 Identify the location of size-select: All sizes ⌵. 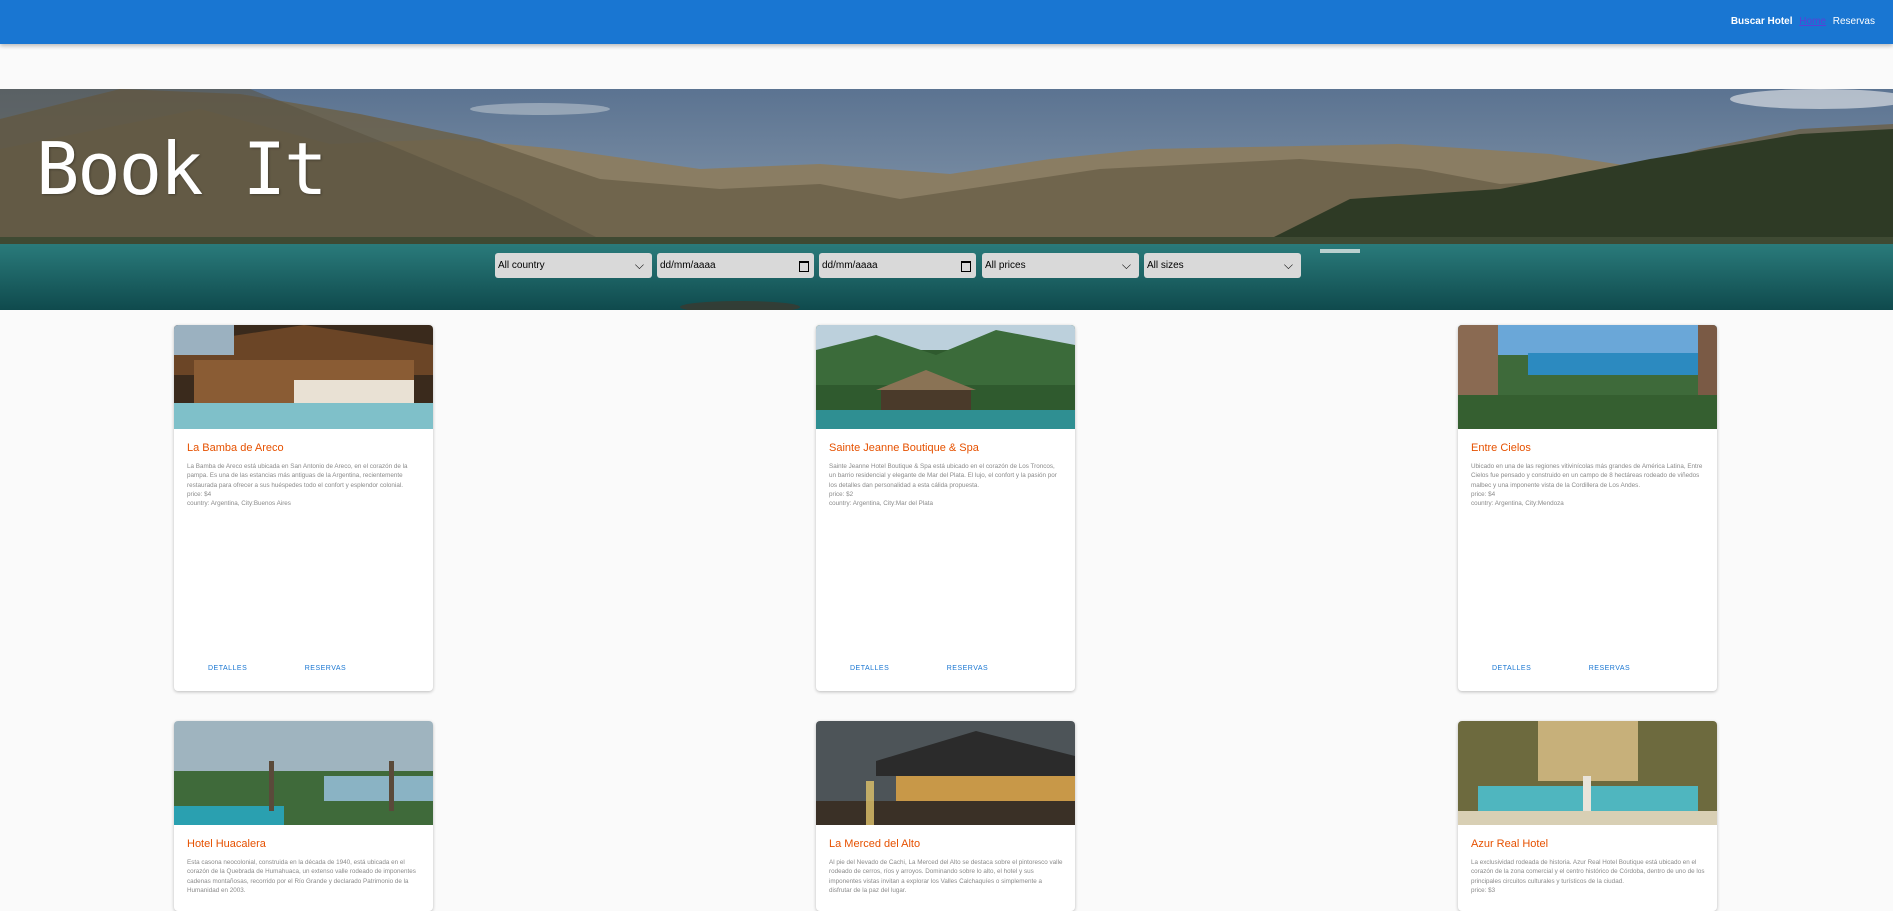
(1222, 265).